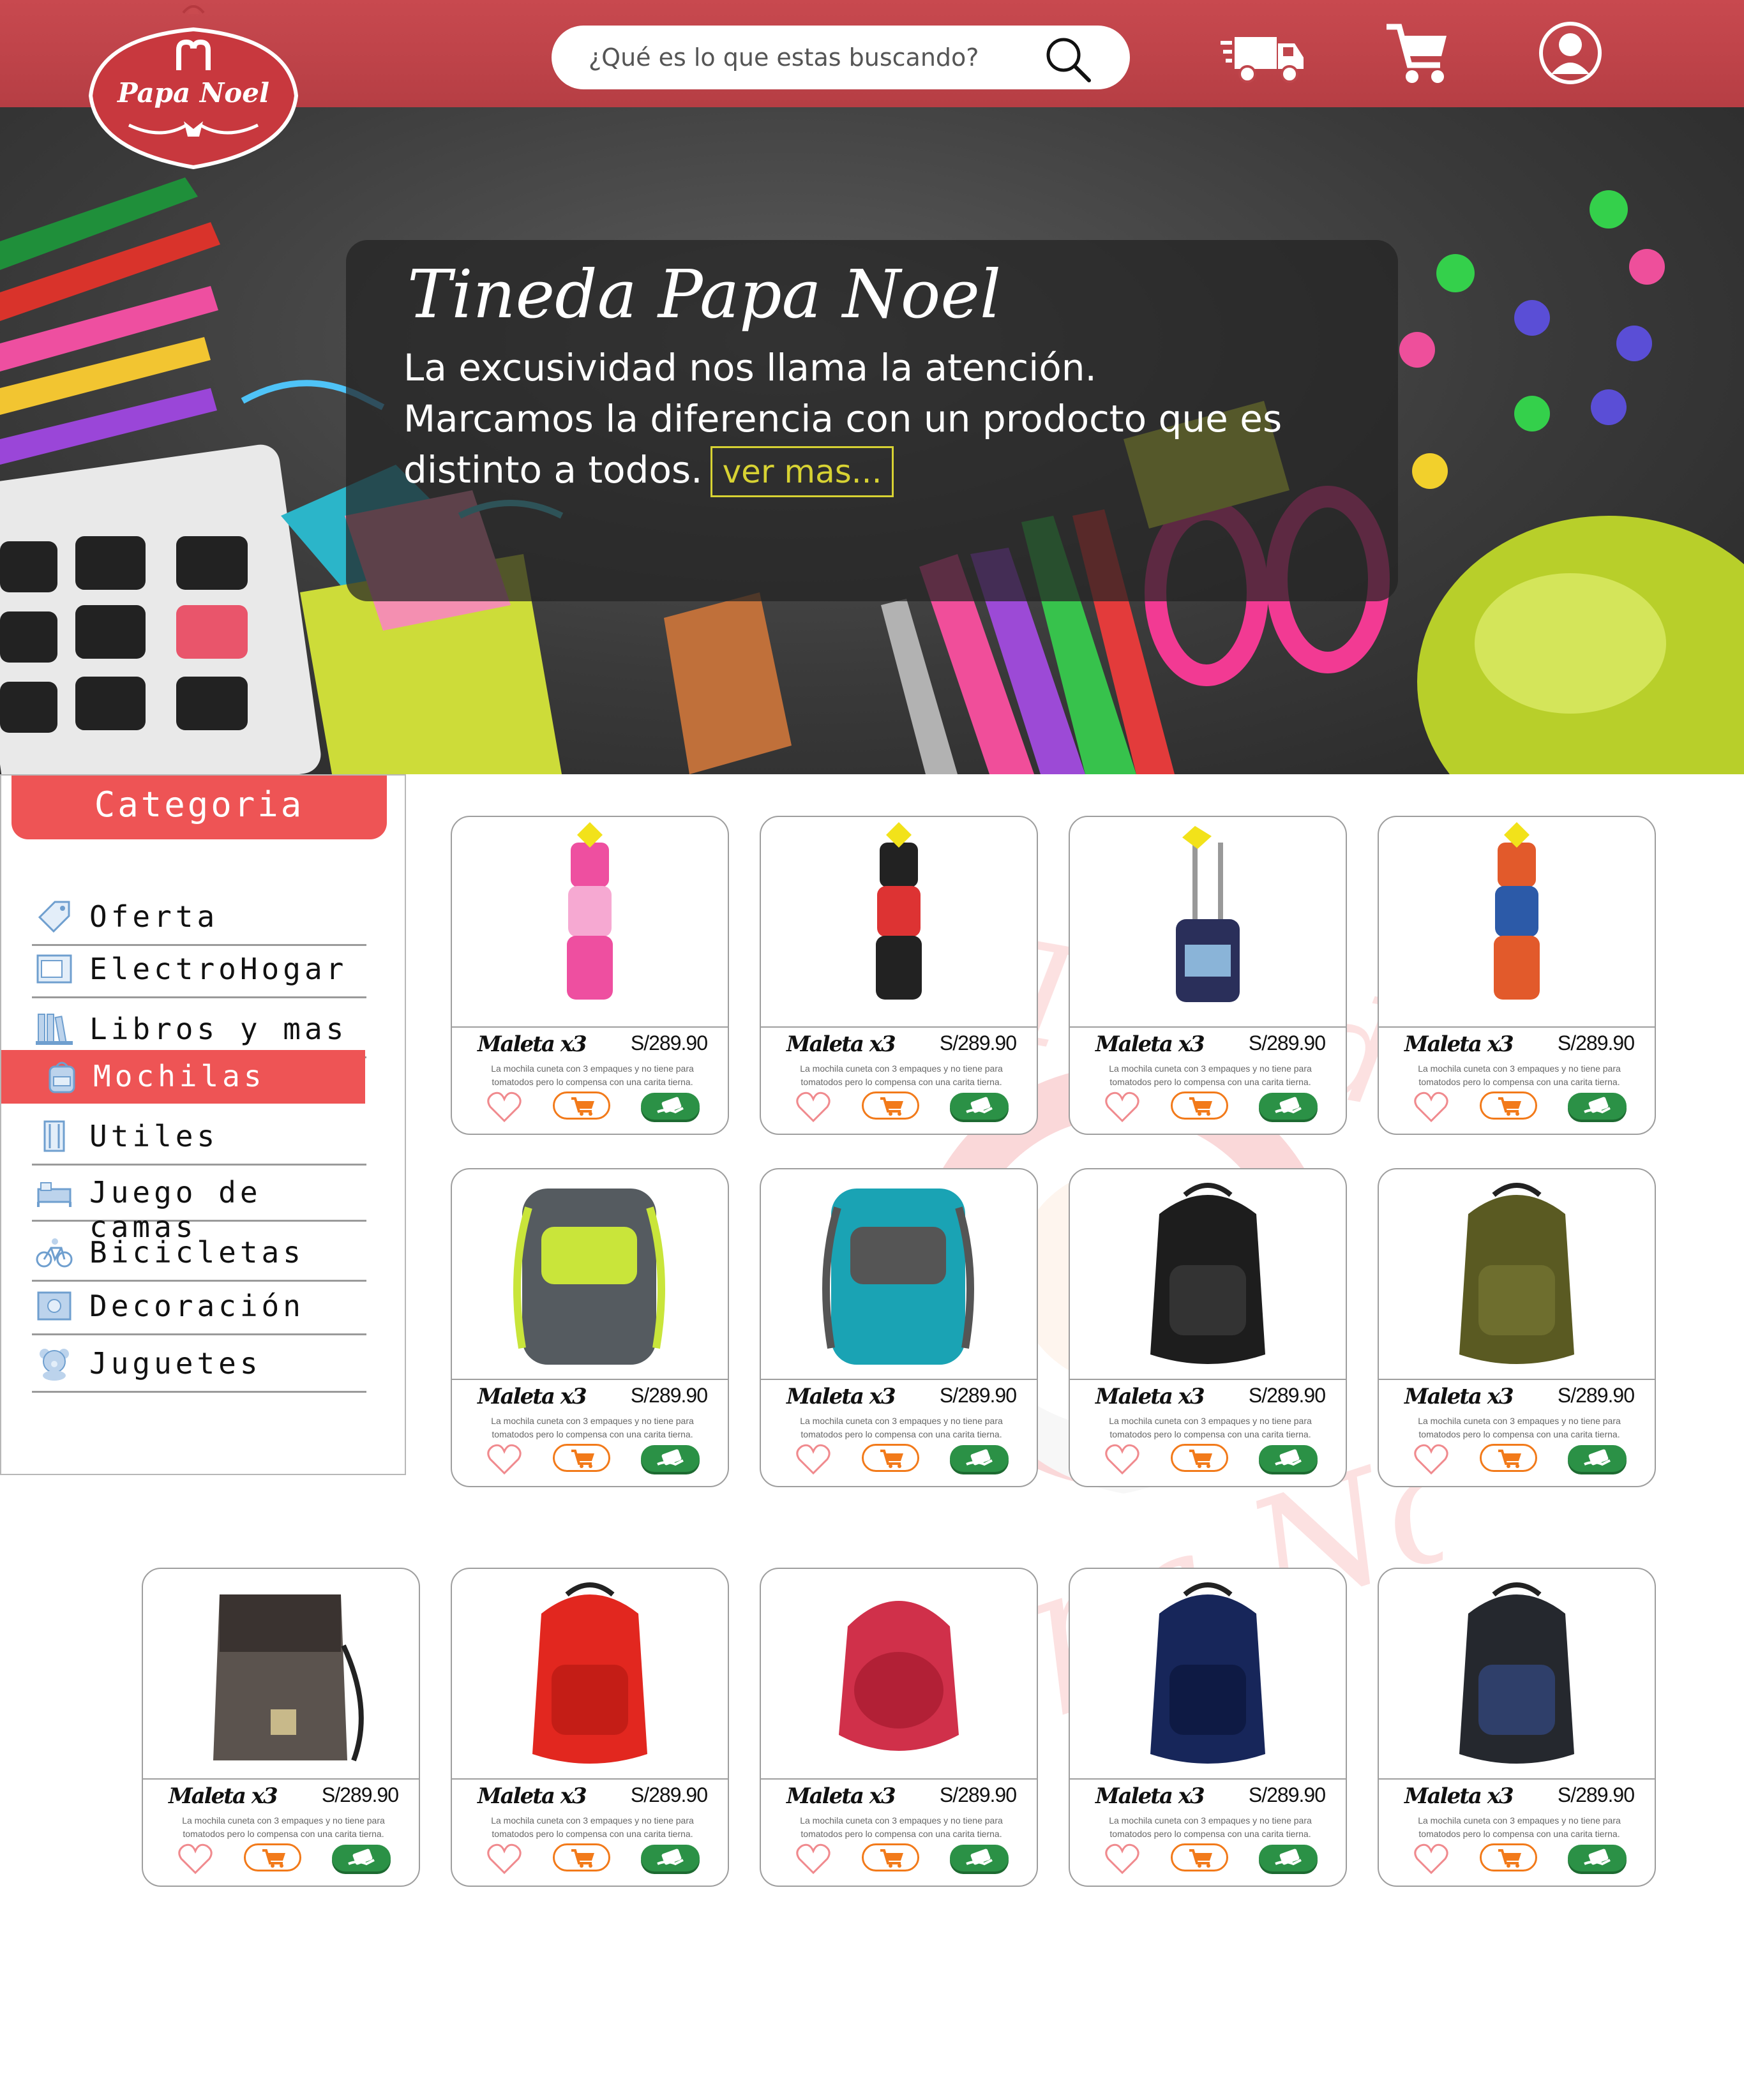 This screenshot has height=2100, width=1744. I want to click on search-icon, so click(1067, 59).